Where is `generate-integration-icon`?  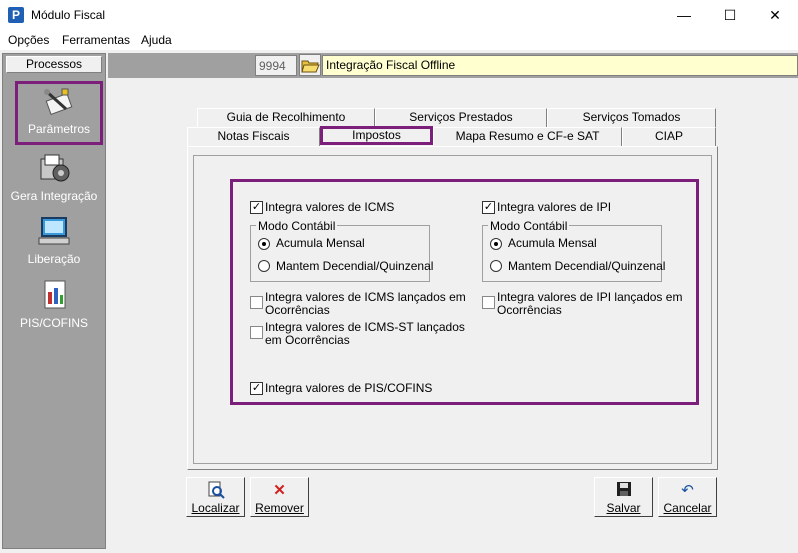
generate-integration-icon is located at coordinates (54, 168).